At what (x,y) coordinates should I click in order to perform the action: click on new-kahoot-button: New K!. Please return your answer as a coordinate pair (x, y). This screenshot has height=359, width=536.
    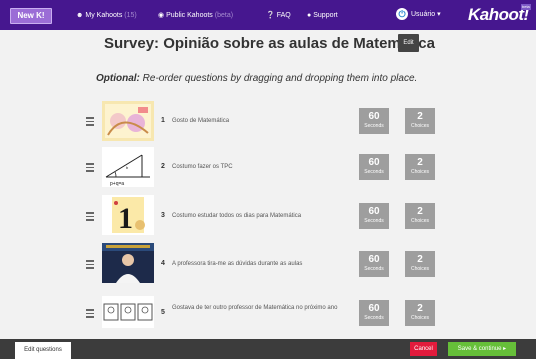
    Looking at the image, I should click on (31, 16).